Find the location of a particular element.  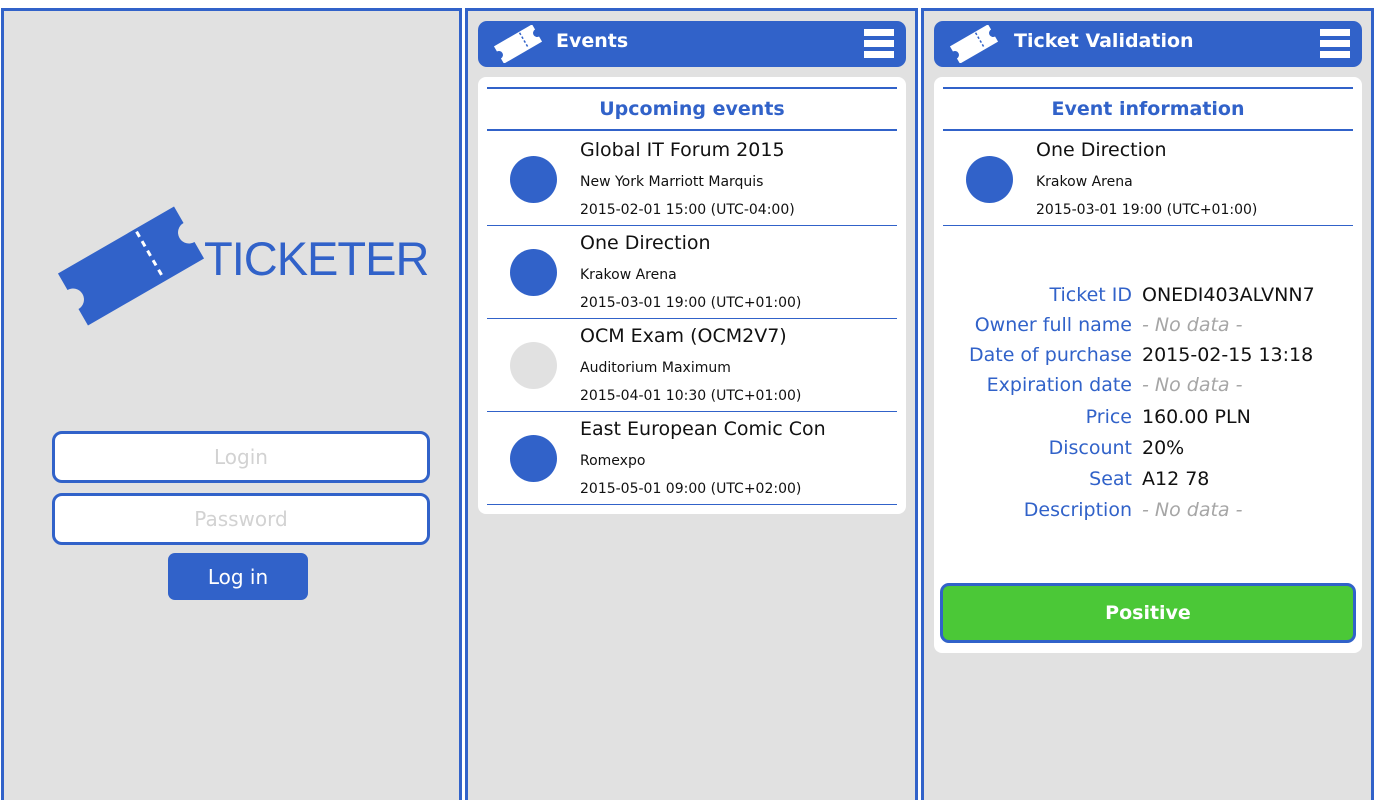

event-venue: Romexpo is located at coordinates (613, 461).